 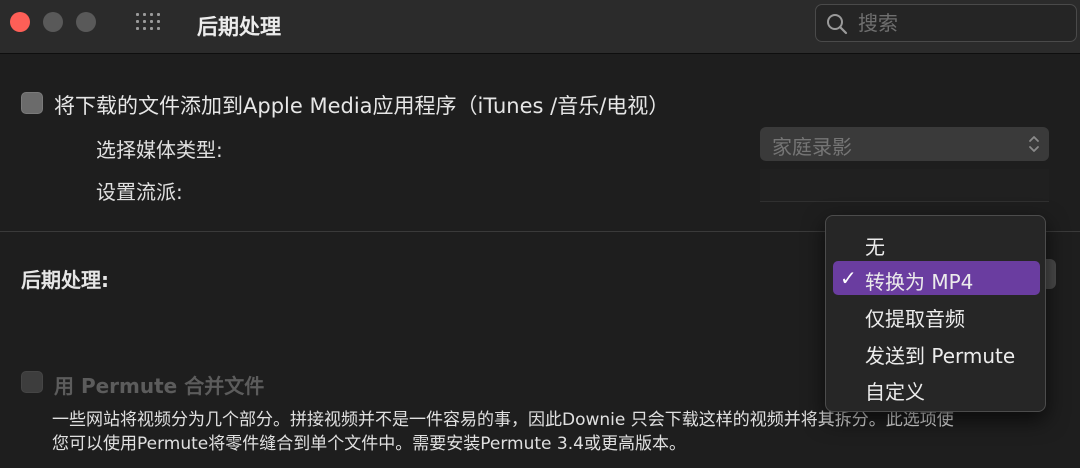 I want to click on search-field, so click(x=946, y=23).